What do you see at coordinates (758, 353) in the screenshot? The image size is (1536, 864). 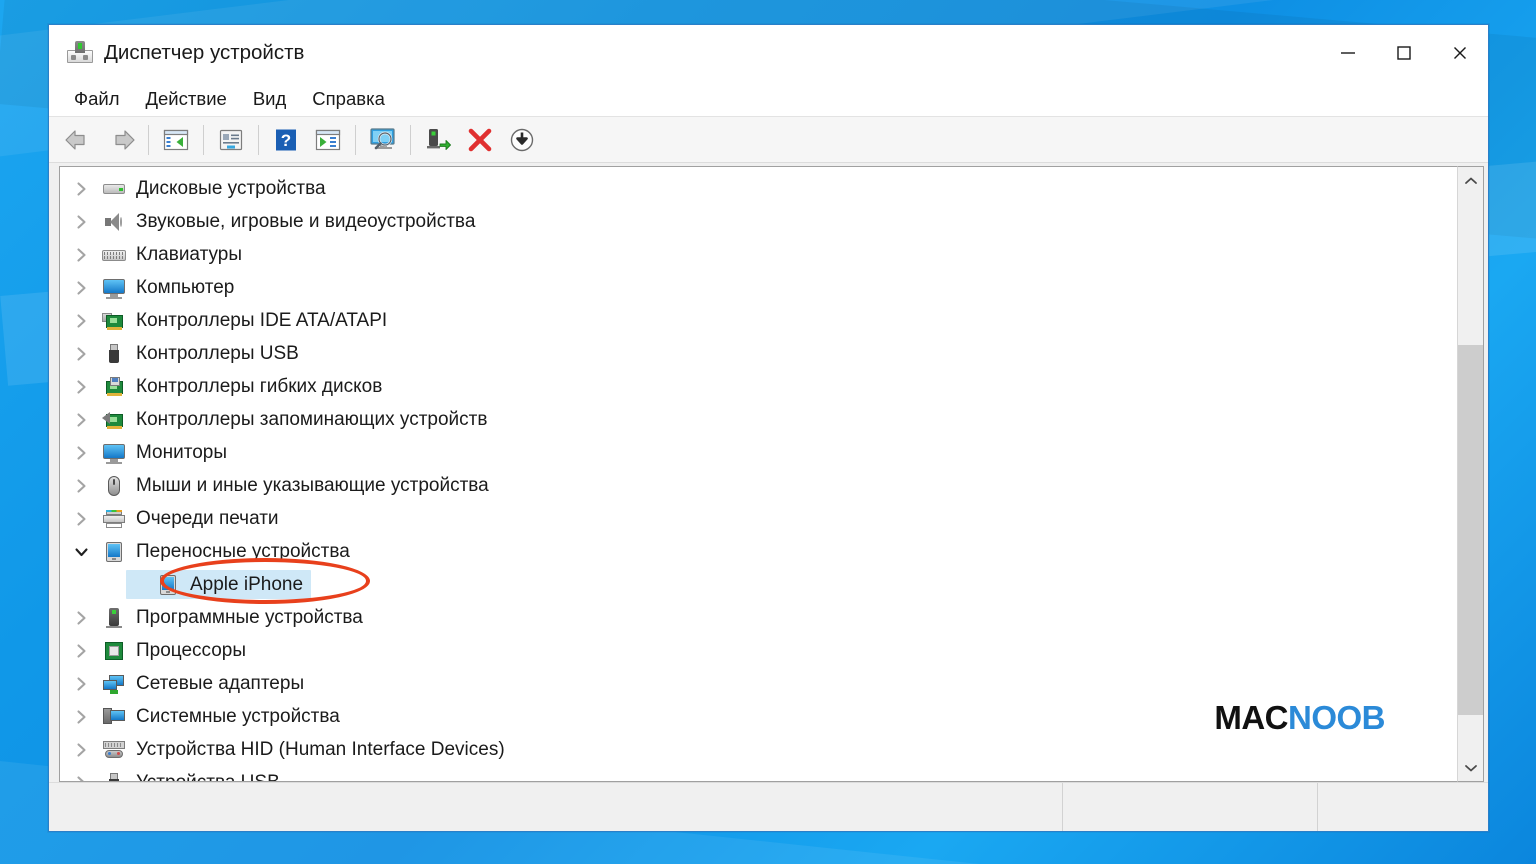 I see `tree-row: Контроллеры USB` at bounding box center [758, 353].